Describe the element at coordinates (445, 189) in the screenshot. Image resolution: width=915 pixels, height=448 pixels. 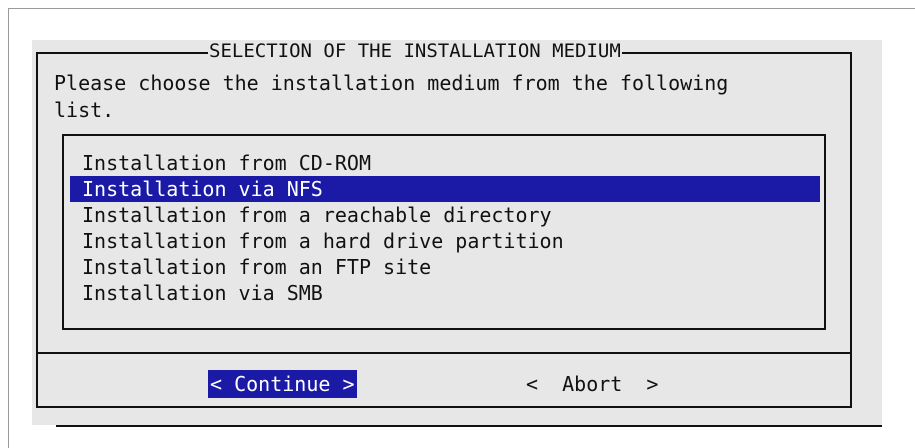
I see `list-item-nfs: Installation via NFS` at that location.